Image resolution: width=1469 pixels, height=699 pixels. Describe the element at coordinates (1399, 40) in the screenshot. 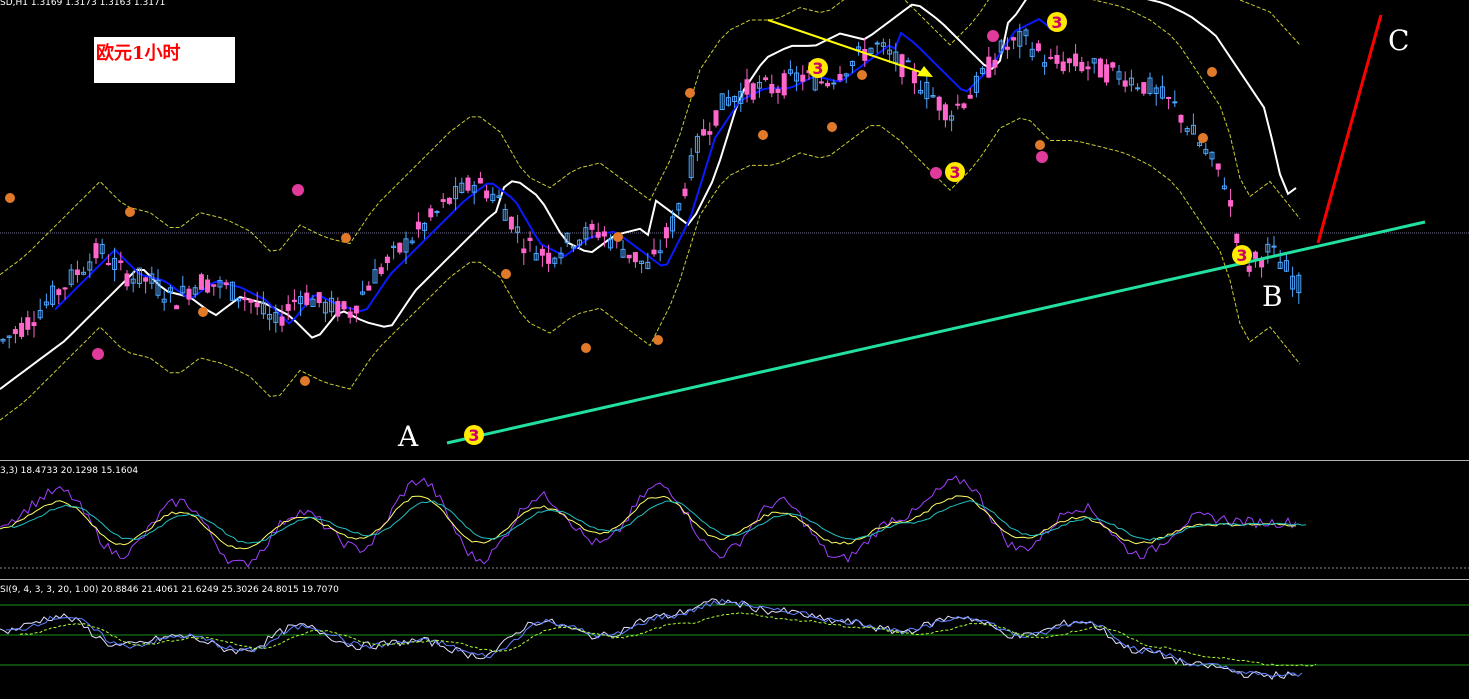

I see `point-c-label: C` at that location.